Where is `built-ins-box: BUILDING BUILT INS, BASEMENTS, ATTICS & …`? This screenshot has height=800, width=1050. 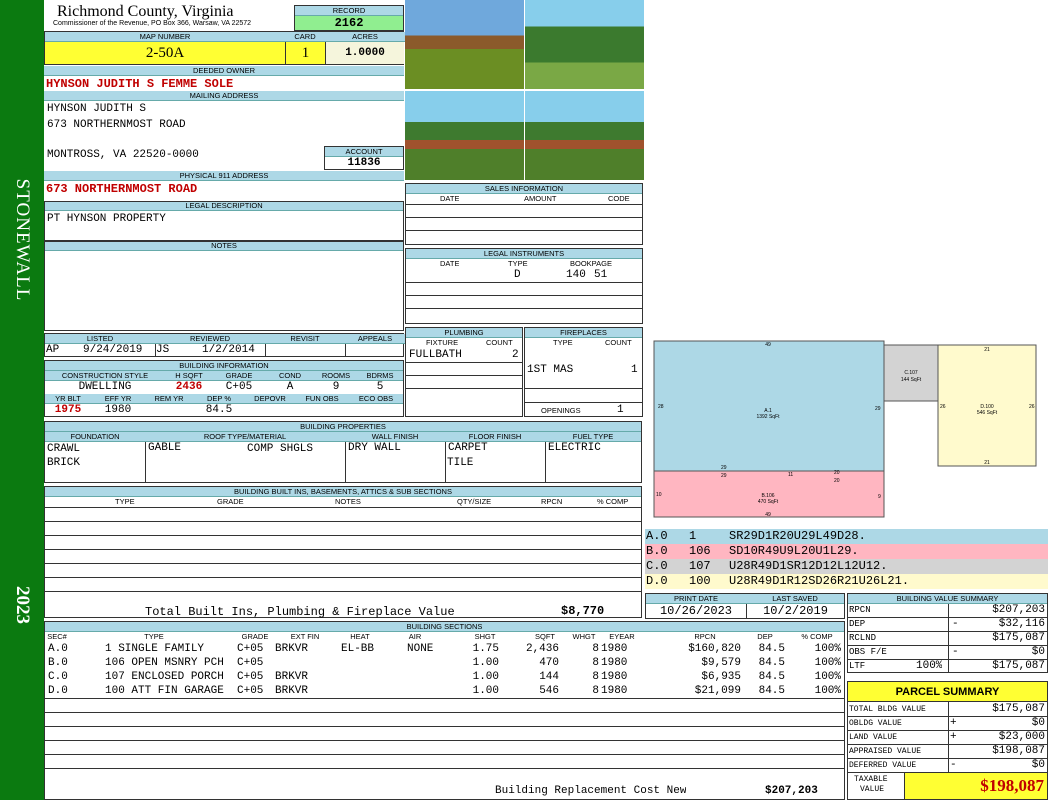 built-ins-box: BUILDING BUILT INS, BASEMENTS, ATTICS & … is located at coordinates (343, 552).